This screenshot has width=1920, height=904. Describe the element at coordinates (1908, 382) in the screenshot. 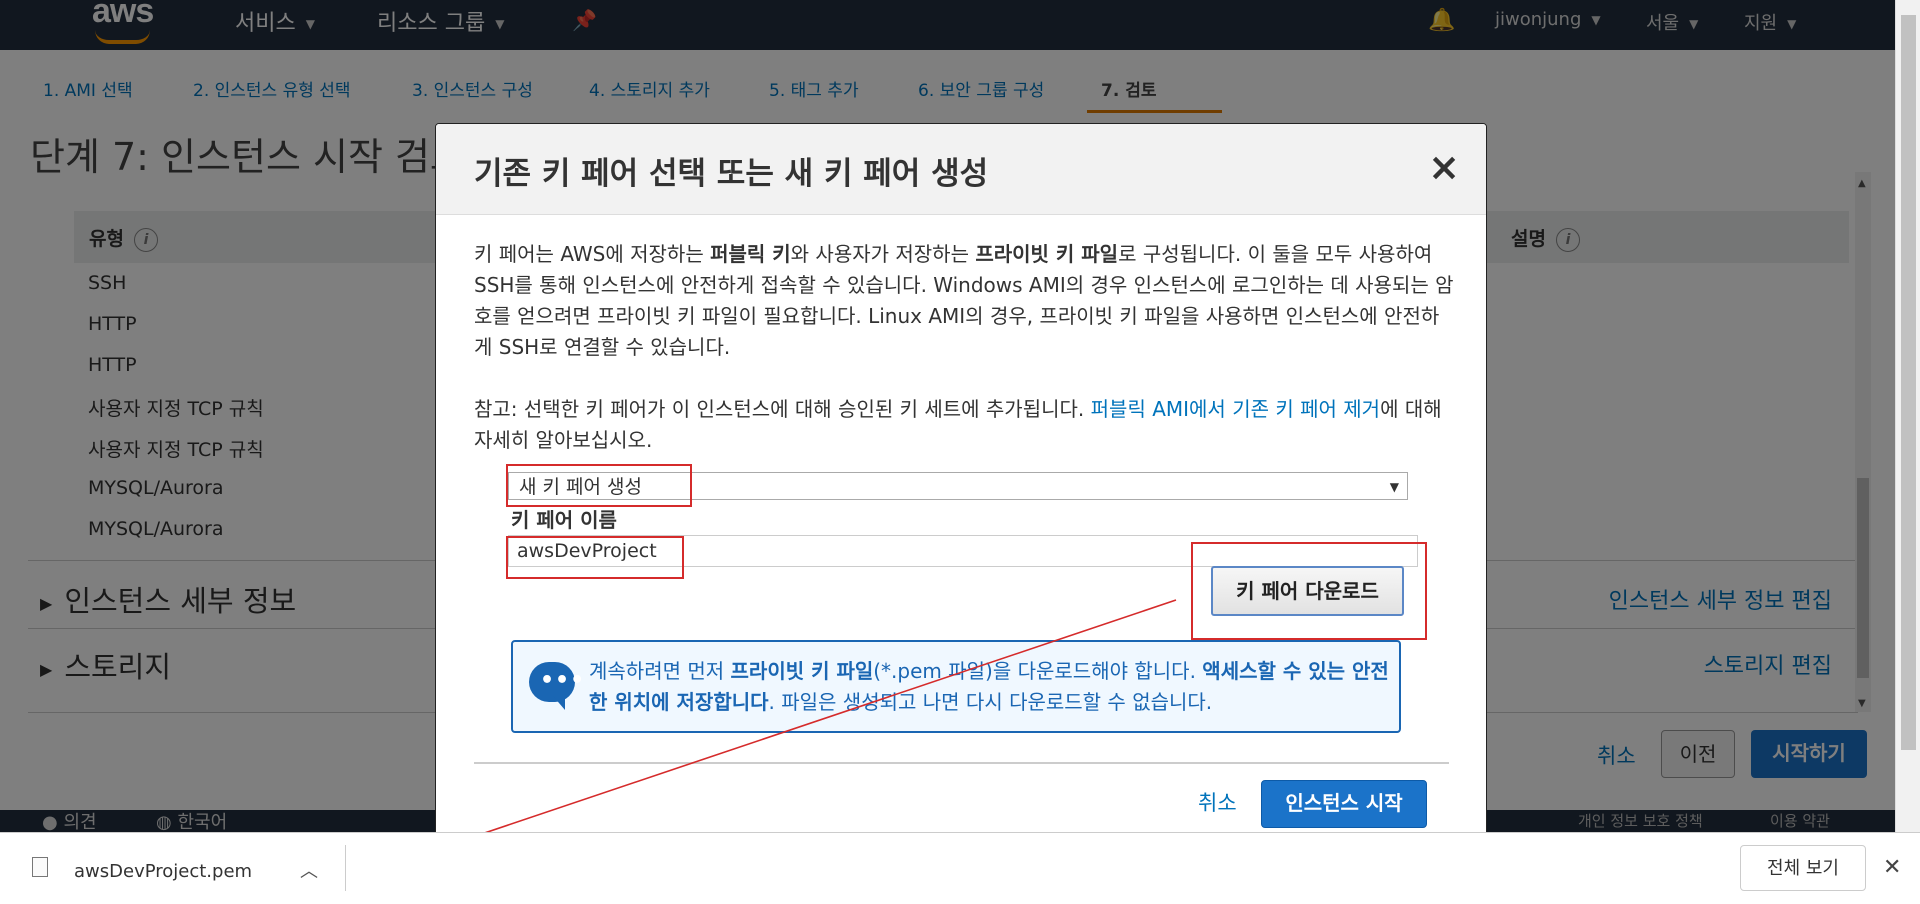

I see `scrollbar-thumb` at that location.